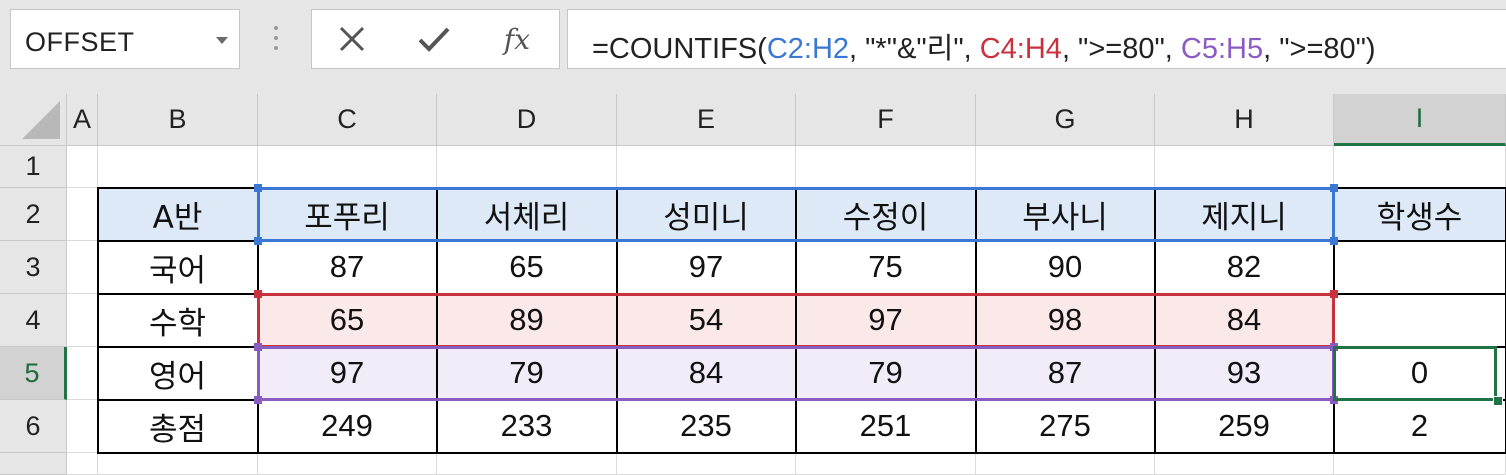 The height and width of the screenshot is (475, 1506). What do you see at coordinates (527, 373) in the screenshot?
I see `cell-d5: 79` at bounding box center [527, 373].